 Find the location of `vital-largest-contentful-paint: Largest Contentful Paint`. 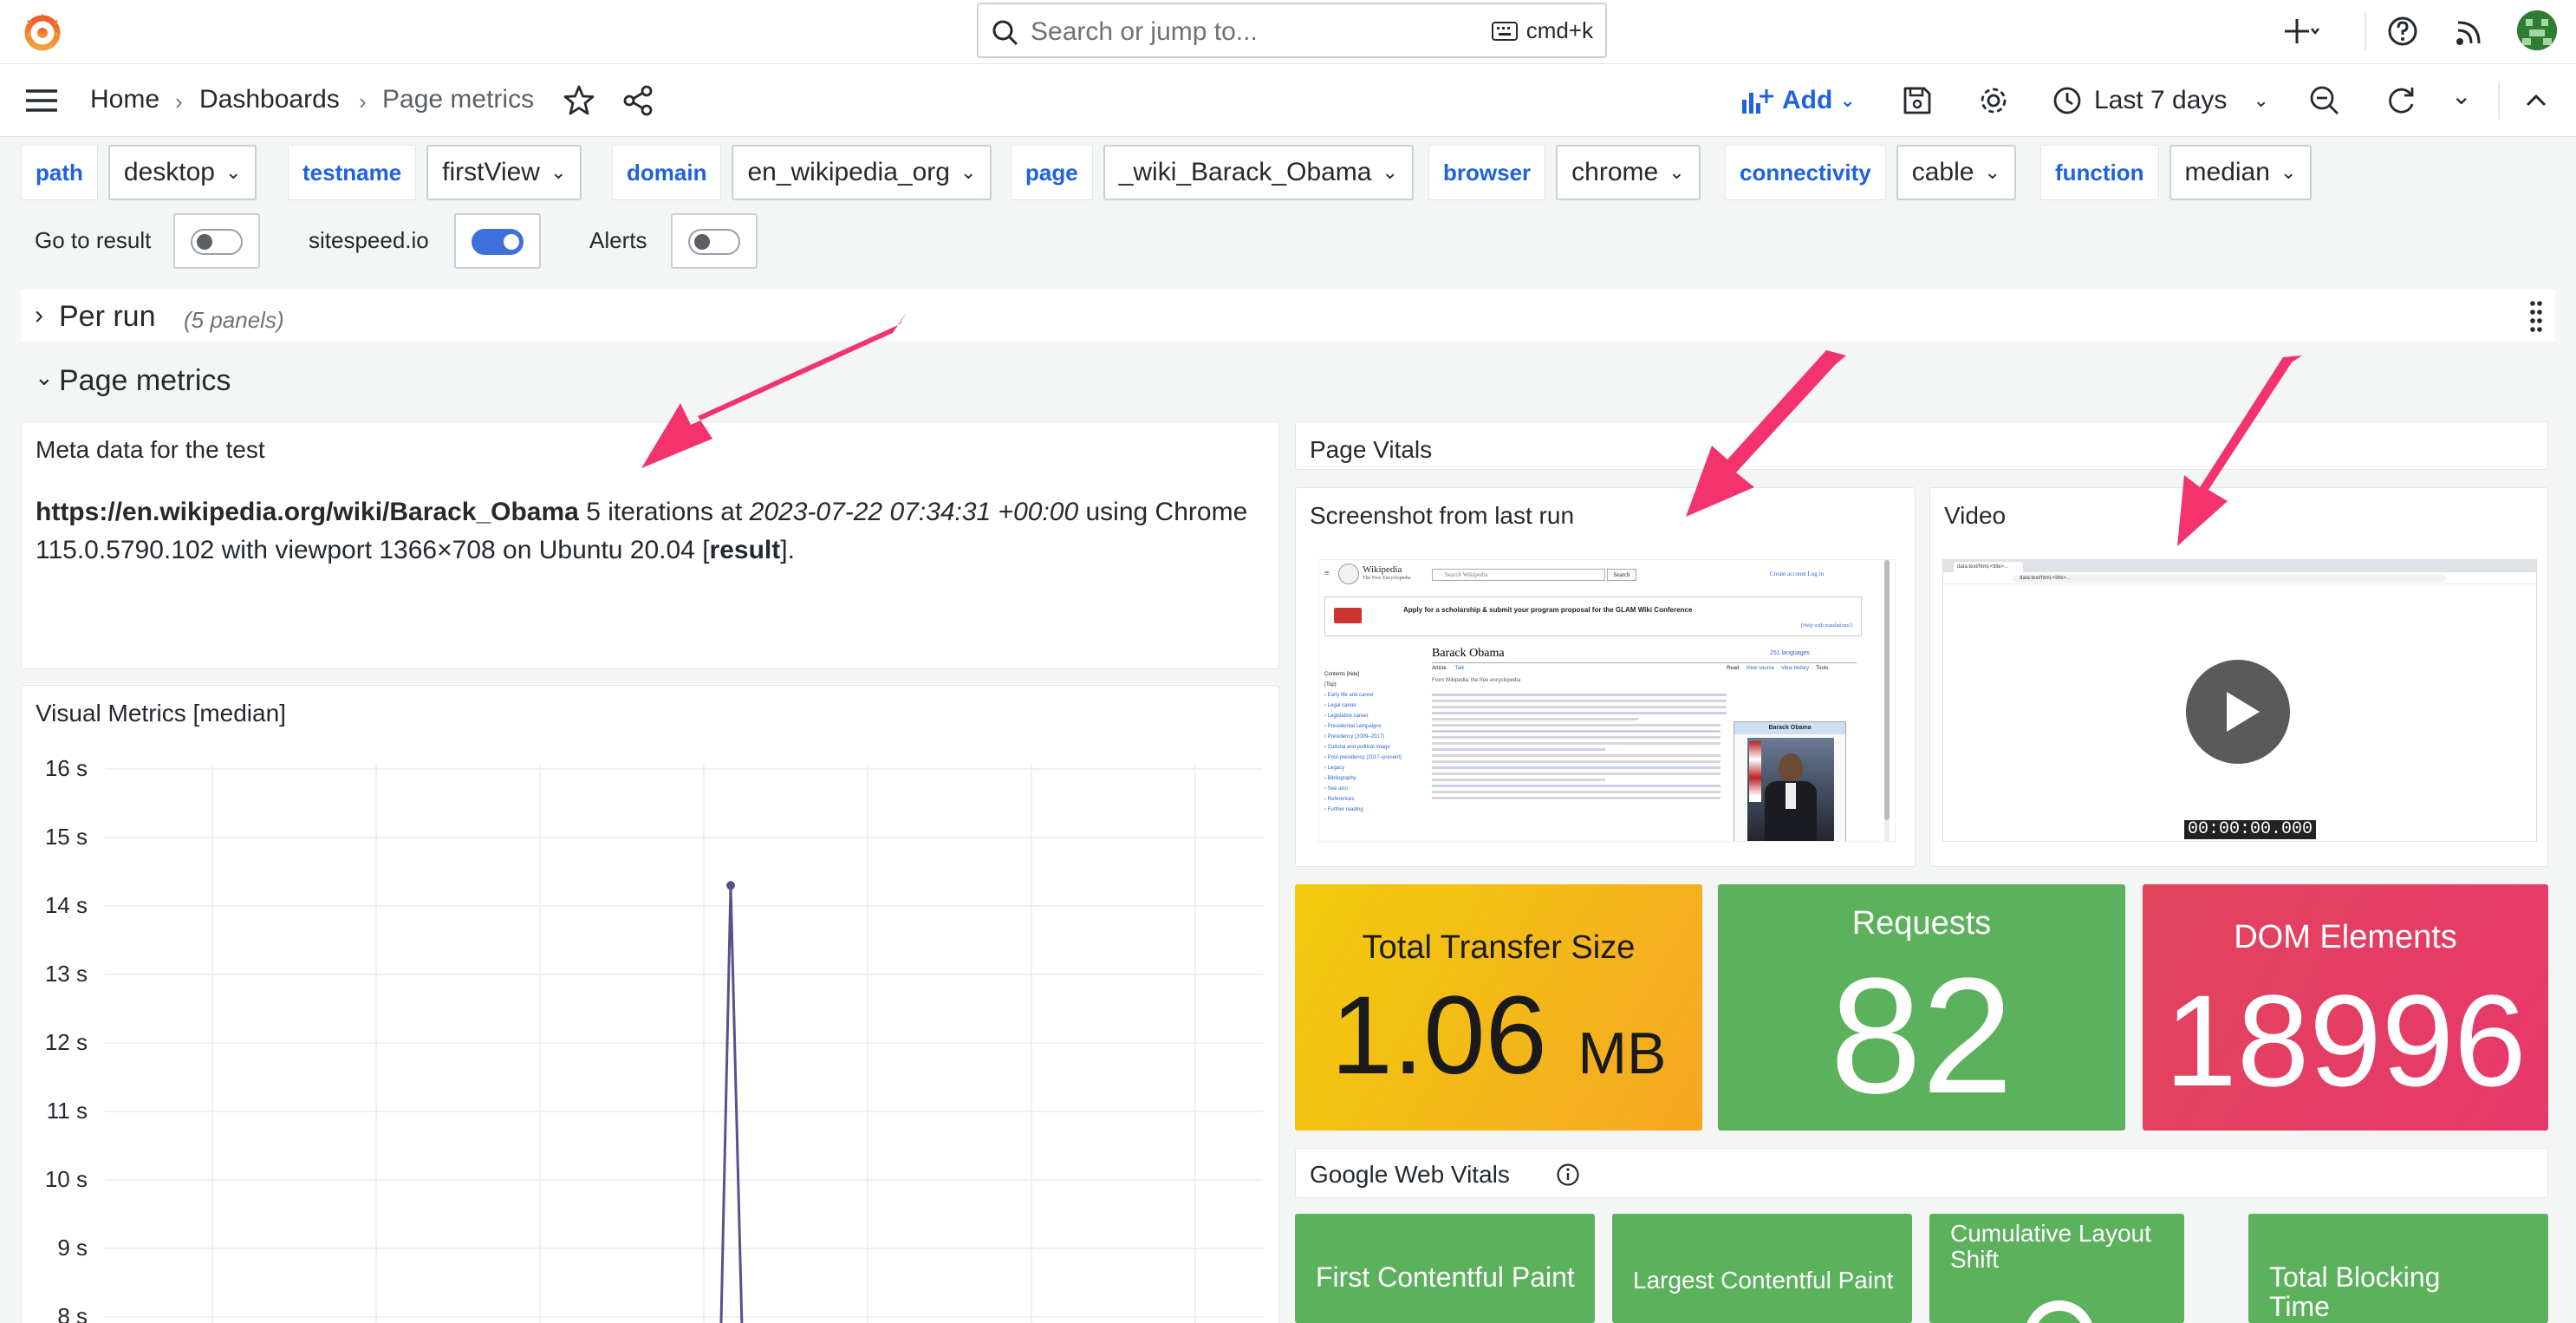

vital-largest-contentful-paint: Largest Contentful Paint is located at coordinates (1762, 1268).